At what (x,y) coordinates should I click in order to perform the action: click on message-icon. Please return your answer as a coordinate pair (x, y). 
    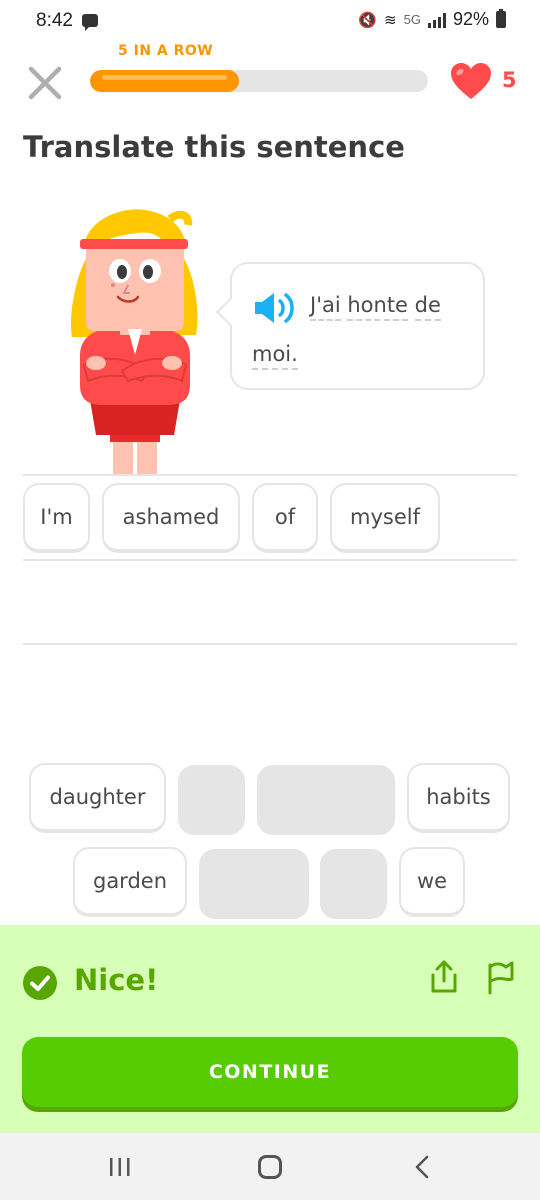
    Looking at the image, I should click on (90, 22).